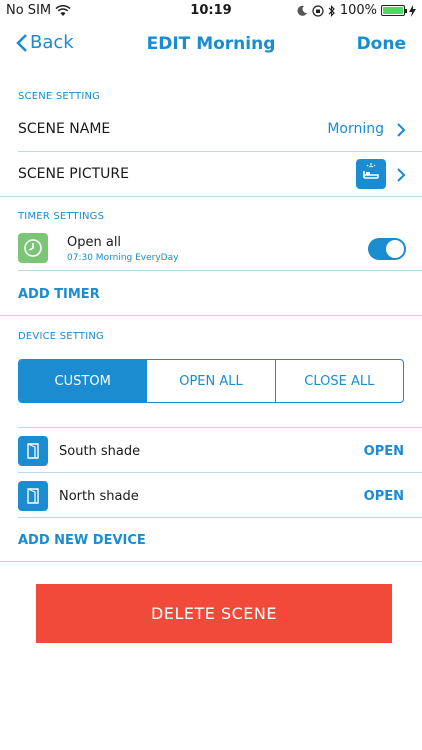 The height and width of the screenshot is (750, 422). What do you see at coordinates (412, 10) in the screenshot?
I see `charging-icon` at bounding box center [412, 10].